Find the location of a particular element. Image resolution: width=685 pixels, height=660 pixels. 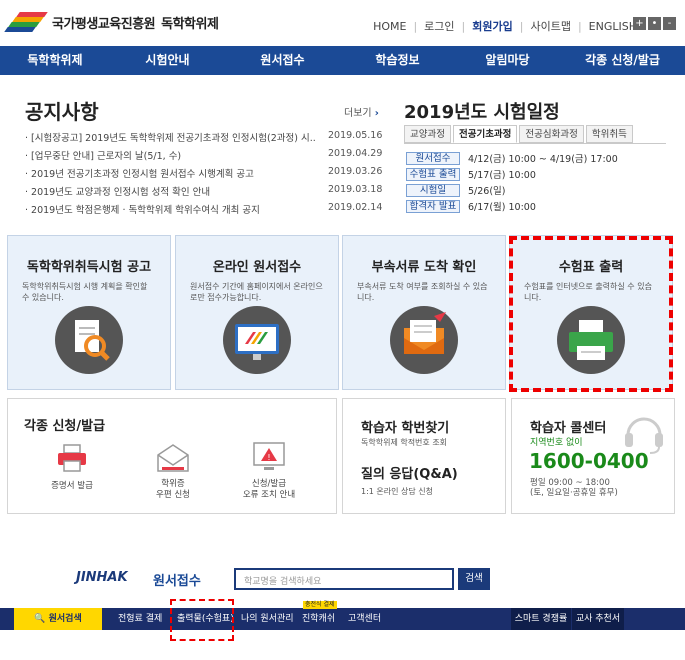

envelope-mail-icon is located at coordinates (173, 459).